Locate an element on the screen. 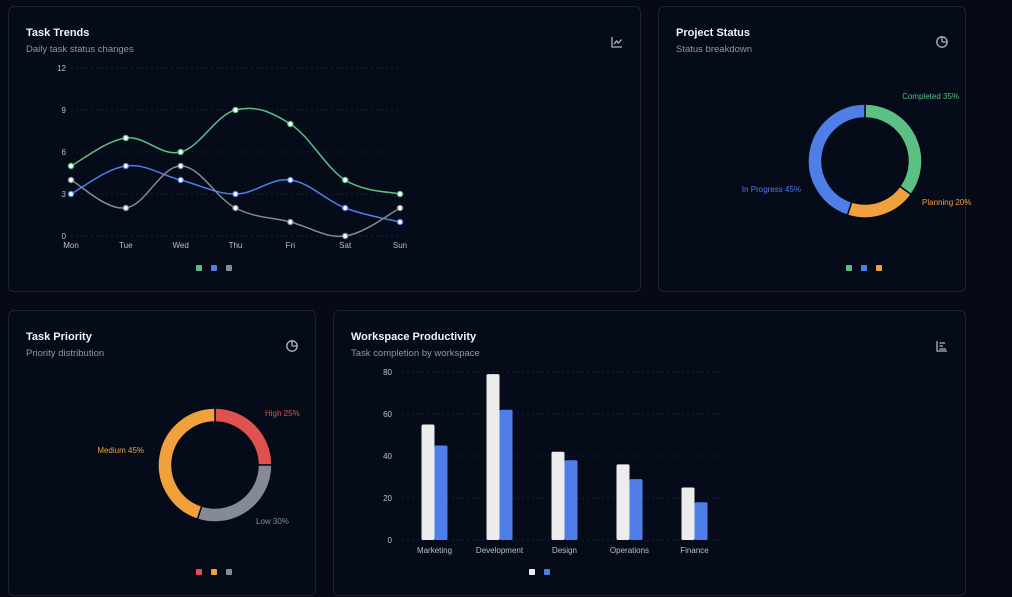 The image size is (1012, 597). x-tick-label: Thu is located at coordinates (236, 245).